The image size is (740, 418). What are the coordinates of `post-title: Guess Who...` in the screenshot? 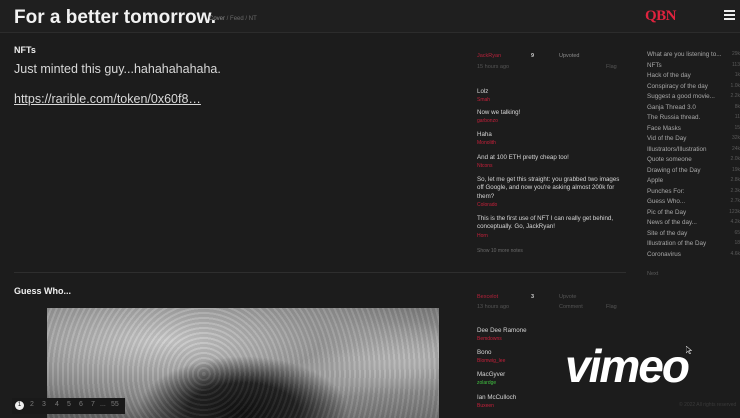 It's located at (42, 291).